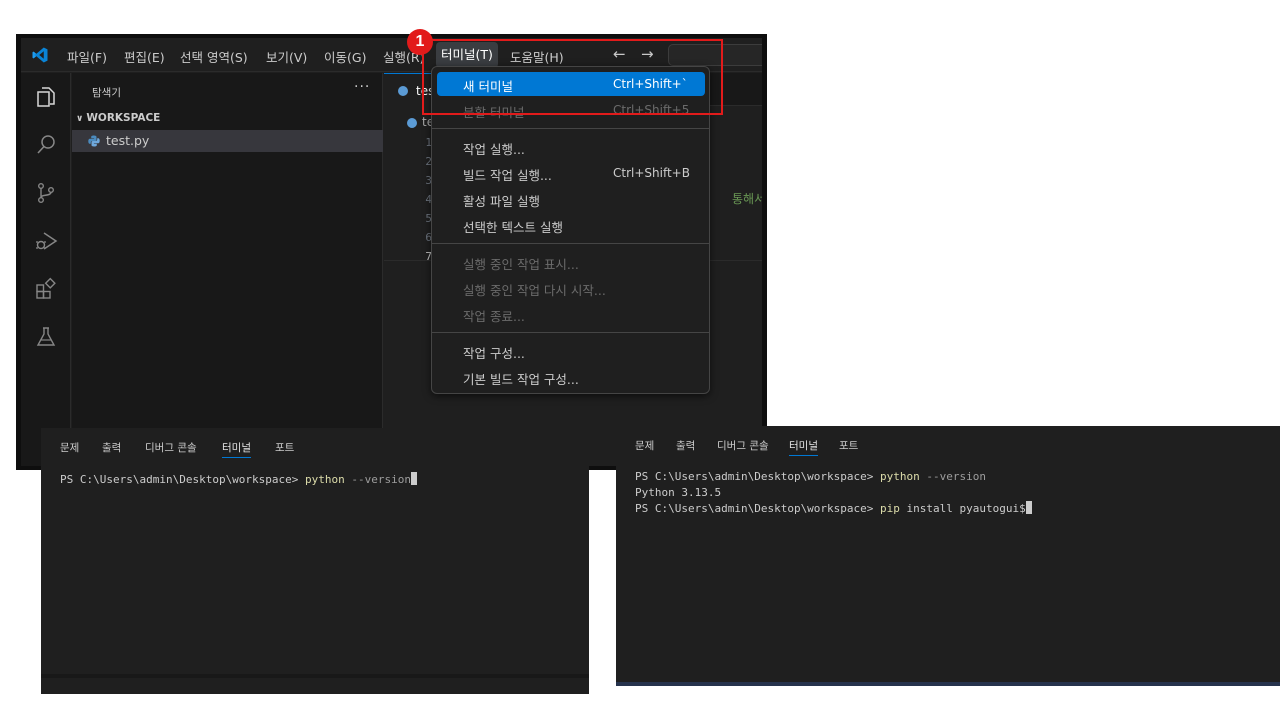  I want to click on terminal-output-line: Python 3.13.5, so click(678, 492).